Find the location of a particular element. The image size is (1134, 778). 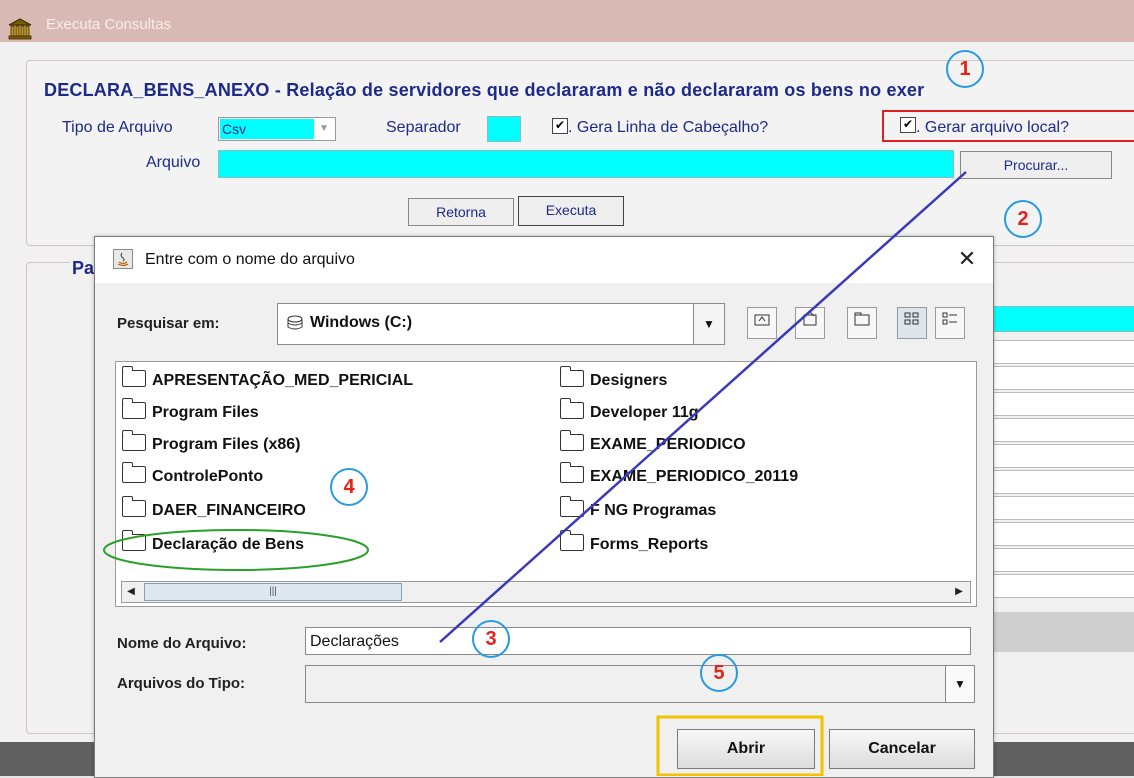

green-highlight-oval is located at coordinates (236, 550).